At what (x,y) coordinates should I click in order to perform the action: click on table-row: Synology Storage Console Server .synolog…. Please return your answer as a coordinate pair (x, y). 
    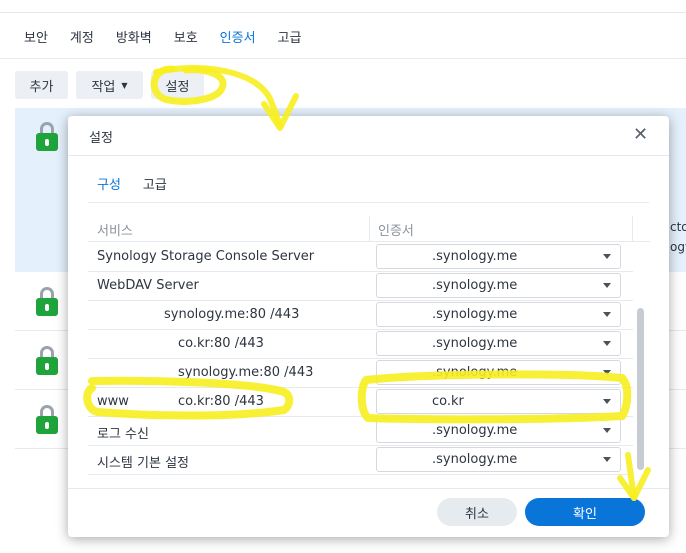
    Looking at the image, I should click on (360, 257).